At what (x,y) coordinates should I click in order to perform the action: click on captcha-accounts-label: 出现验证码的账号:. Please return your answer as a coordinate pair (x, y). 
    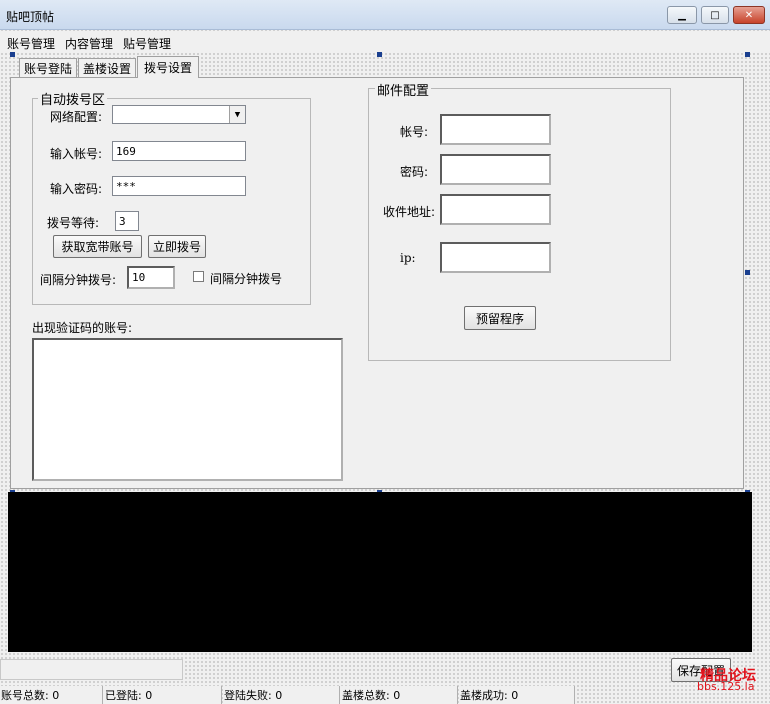
    Looking at the image, I should click on (82, 328).